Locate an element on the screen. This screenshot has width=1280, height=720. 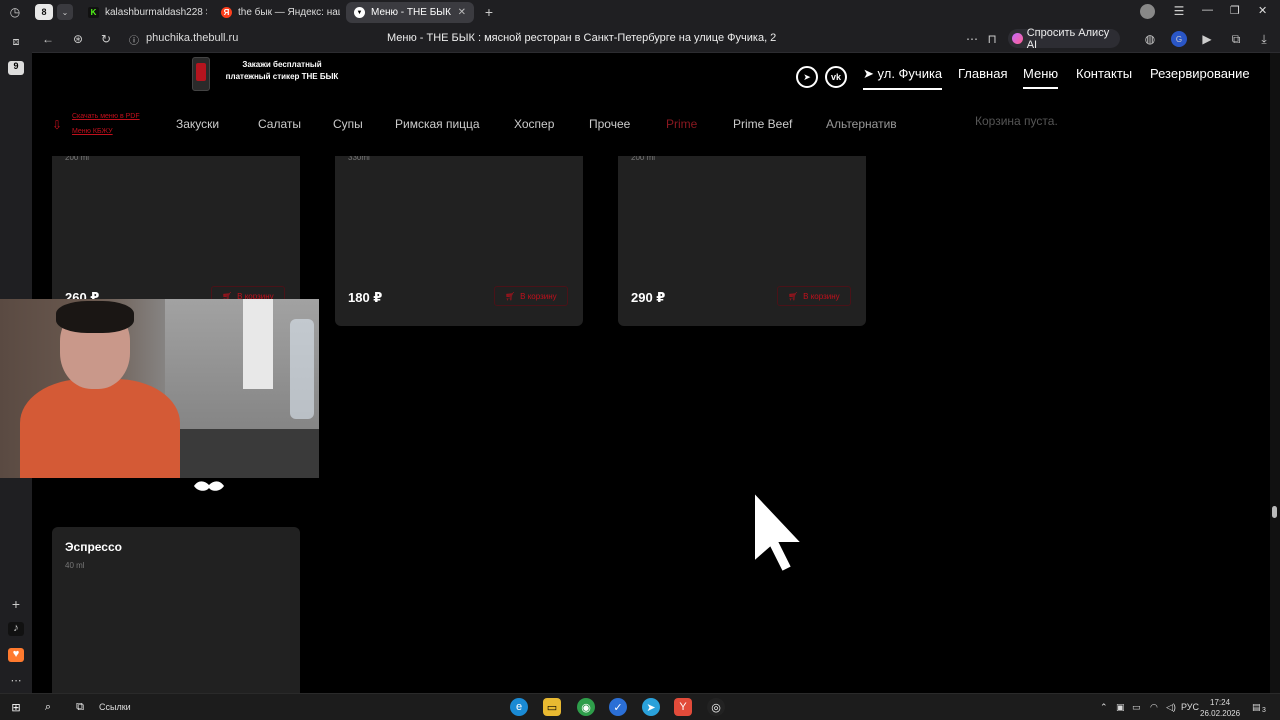
close-tab-icon: ✕ is located at coordinates (462, 12).